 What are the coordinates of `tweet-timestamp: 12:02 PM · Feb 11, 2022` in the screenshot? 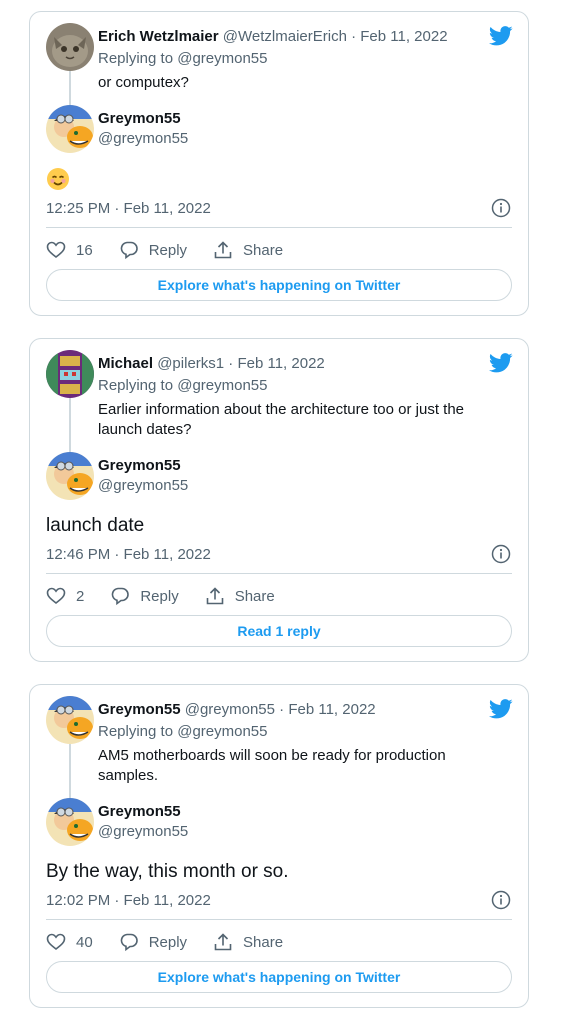 It's located at (128, 900).